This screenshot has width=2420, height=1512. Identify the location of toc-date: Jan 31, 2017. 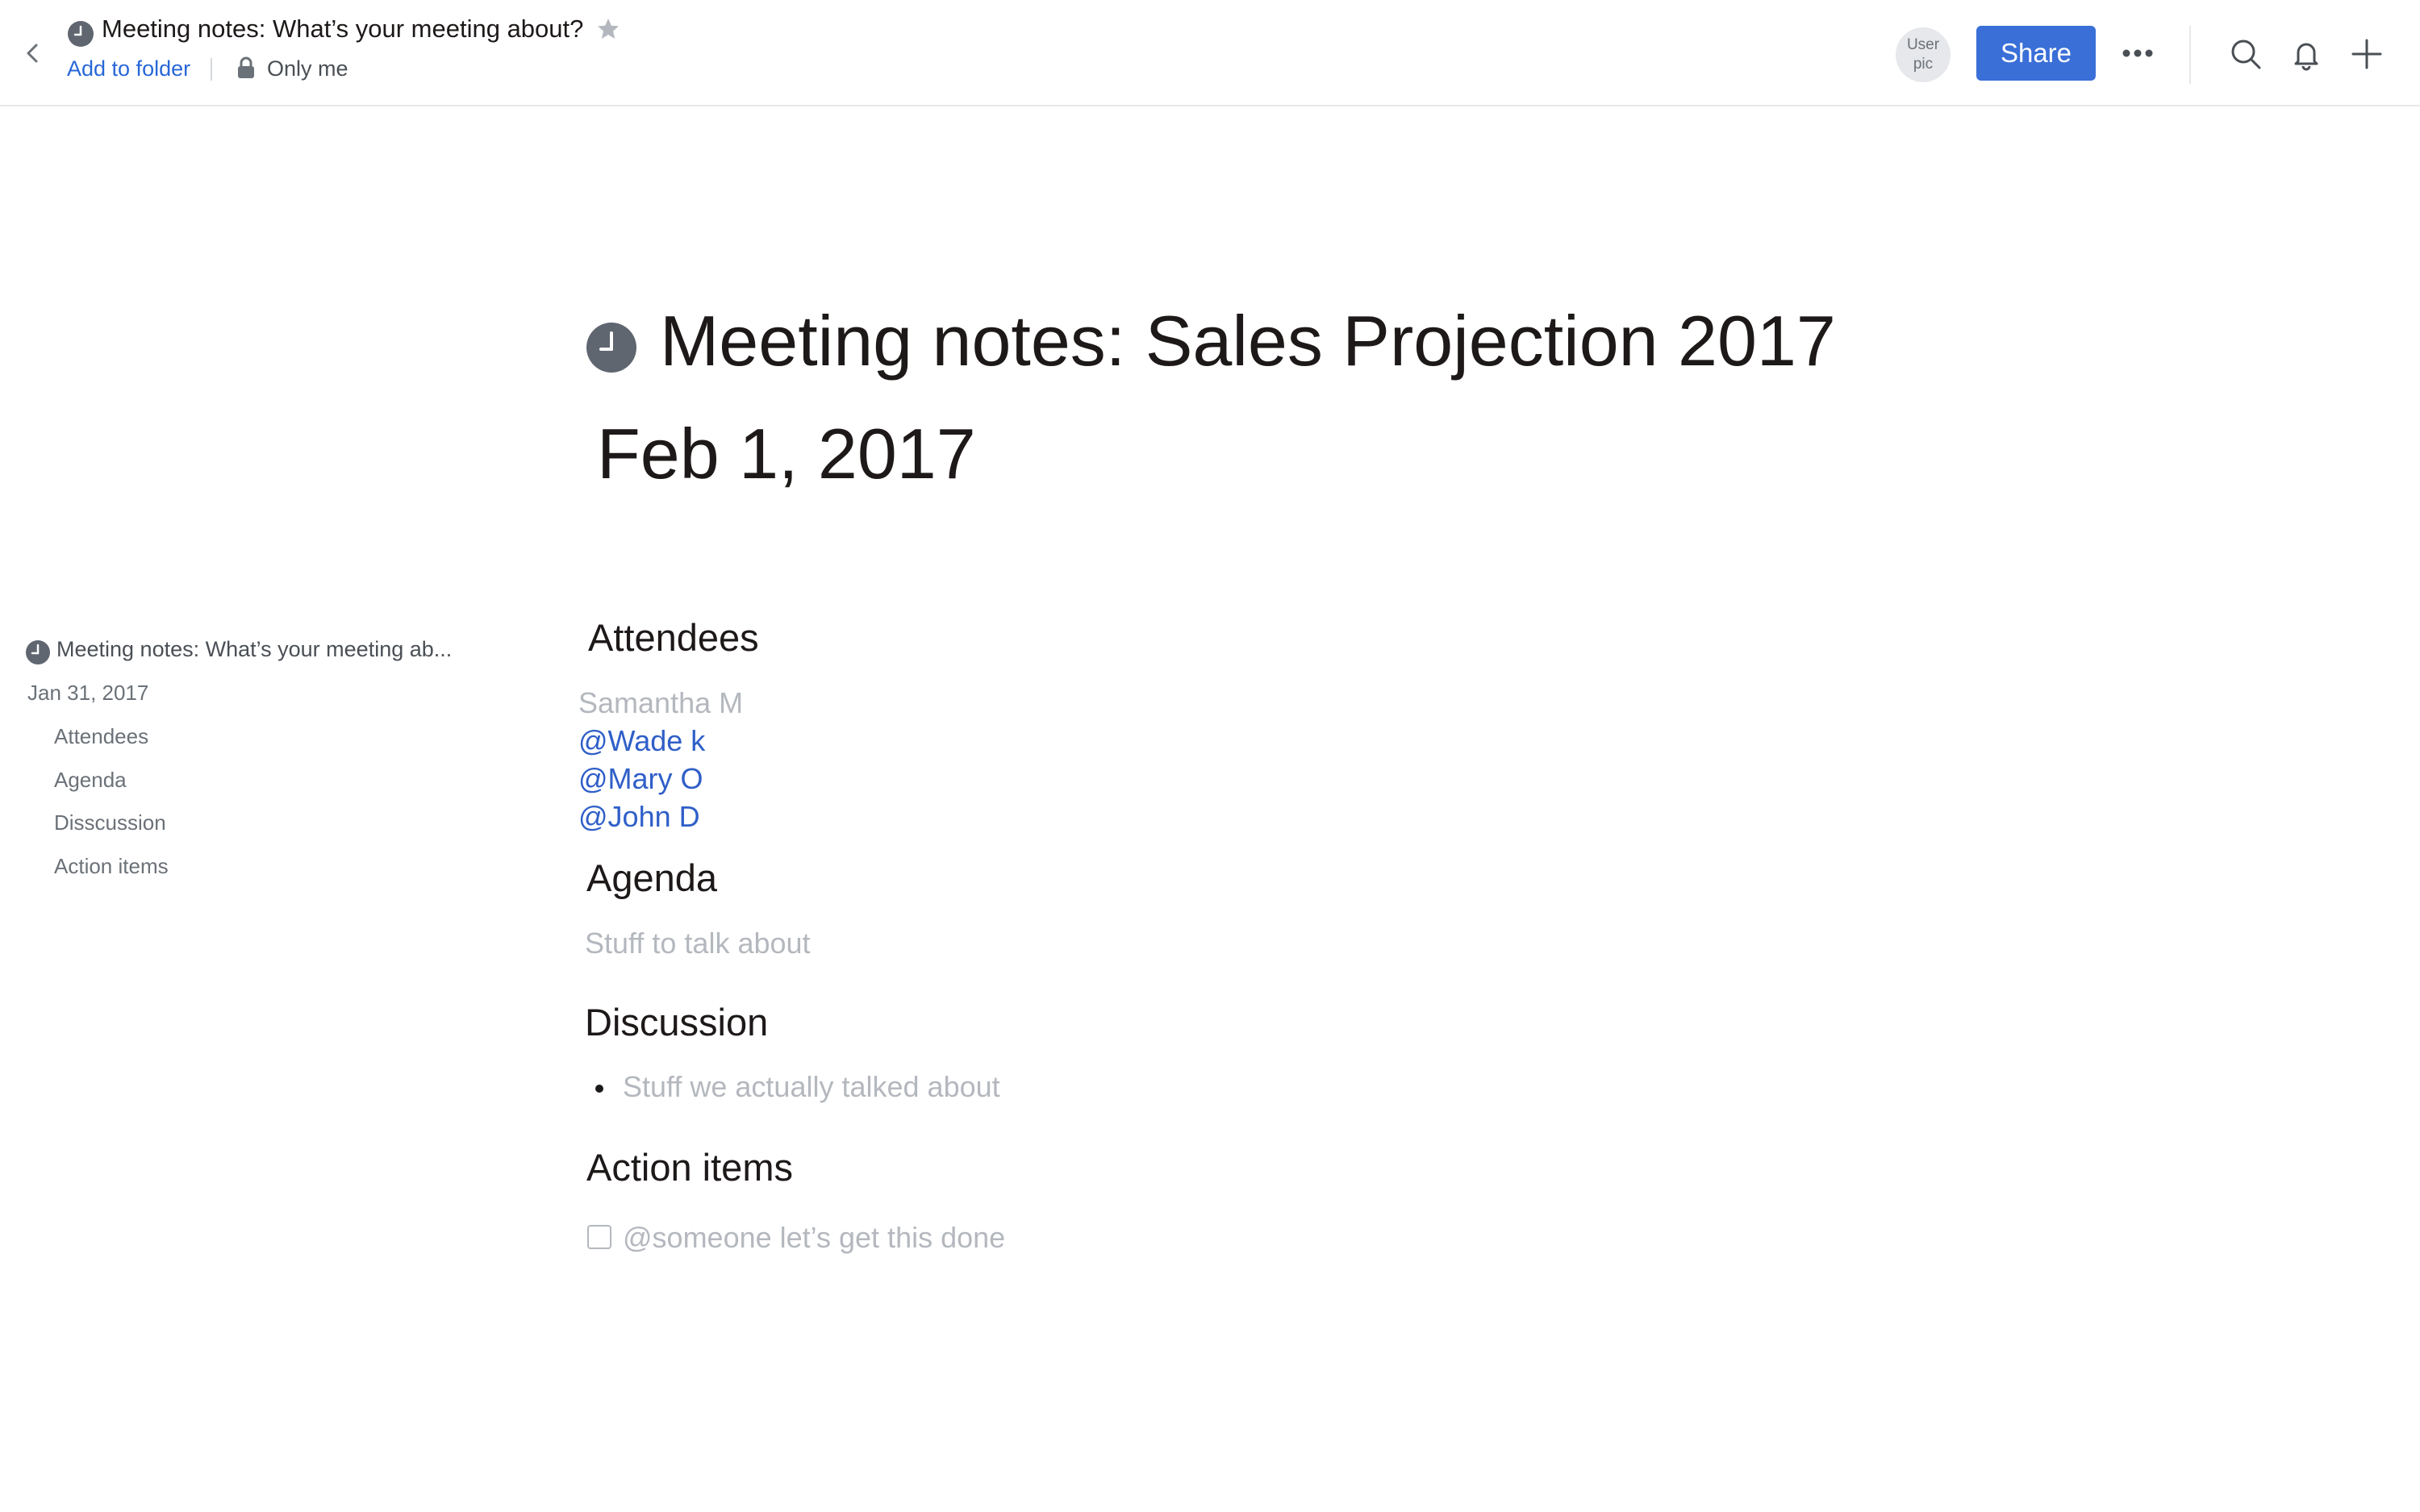
(88, 693).